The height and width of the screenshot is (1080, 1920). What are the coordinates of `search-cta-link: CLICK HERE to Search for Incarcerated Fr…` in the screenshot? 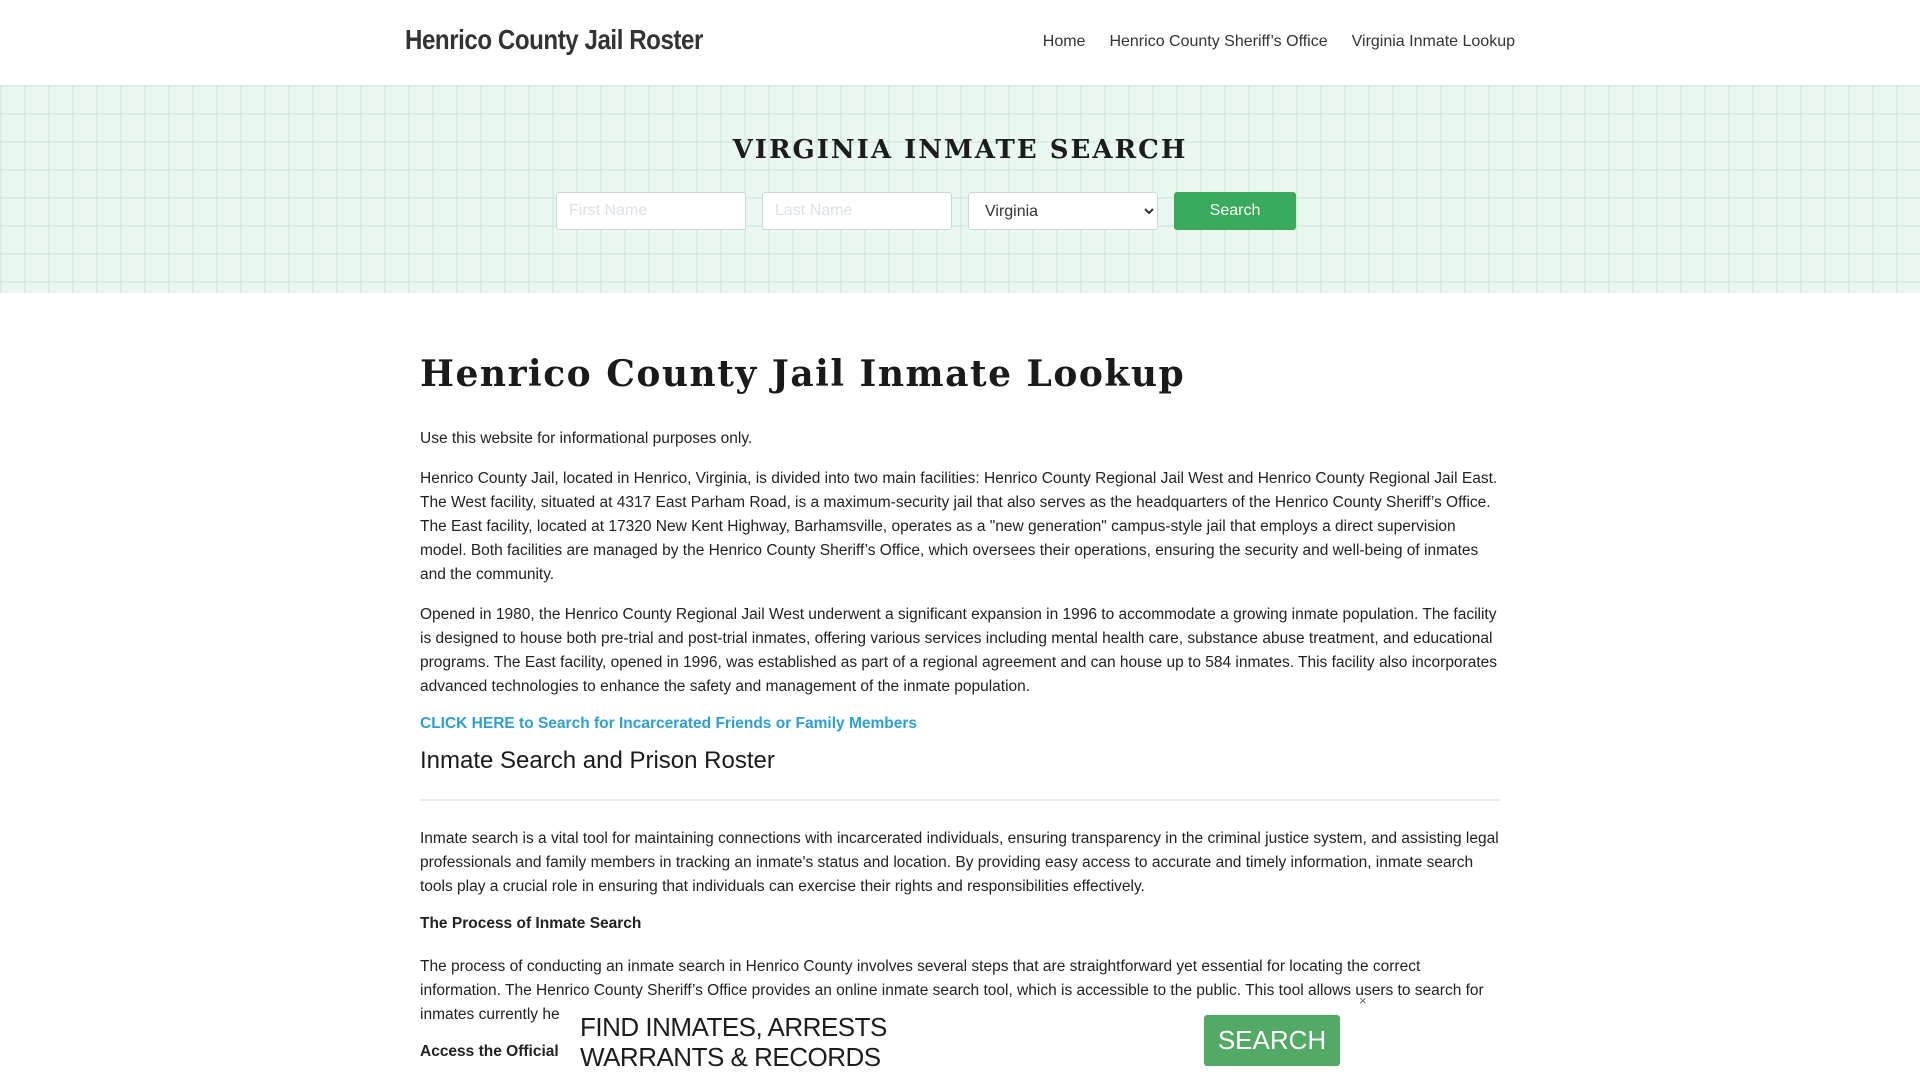 It's located at (960, 724).